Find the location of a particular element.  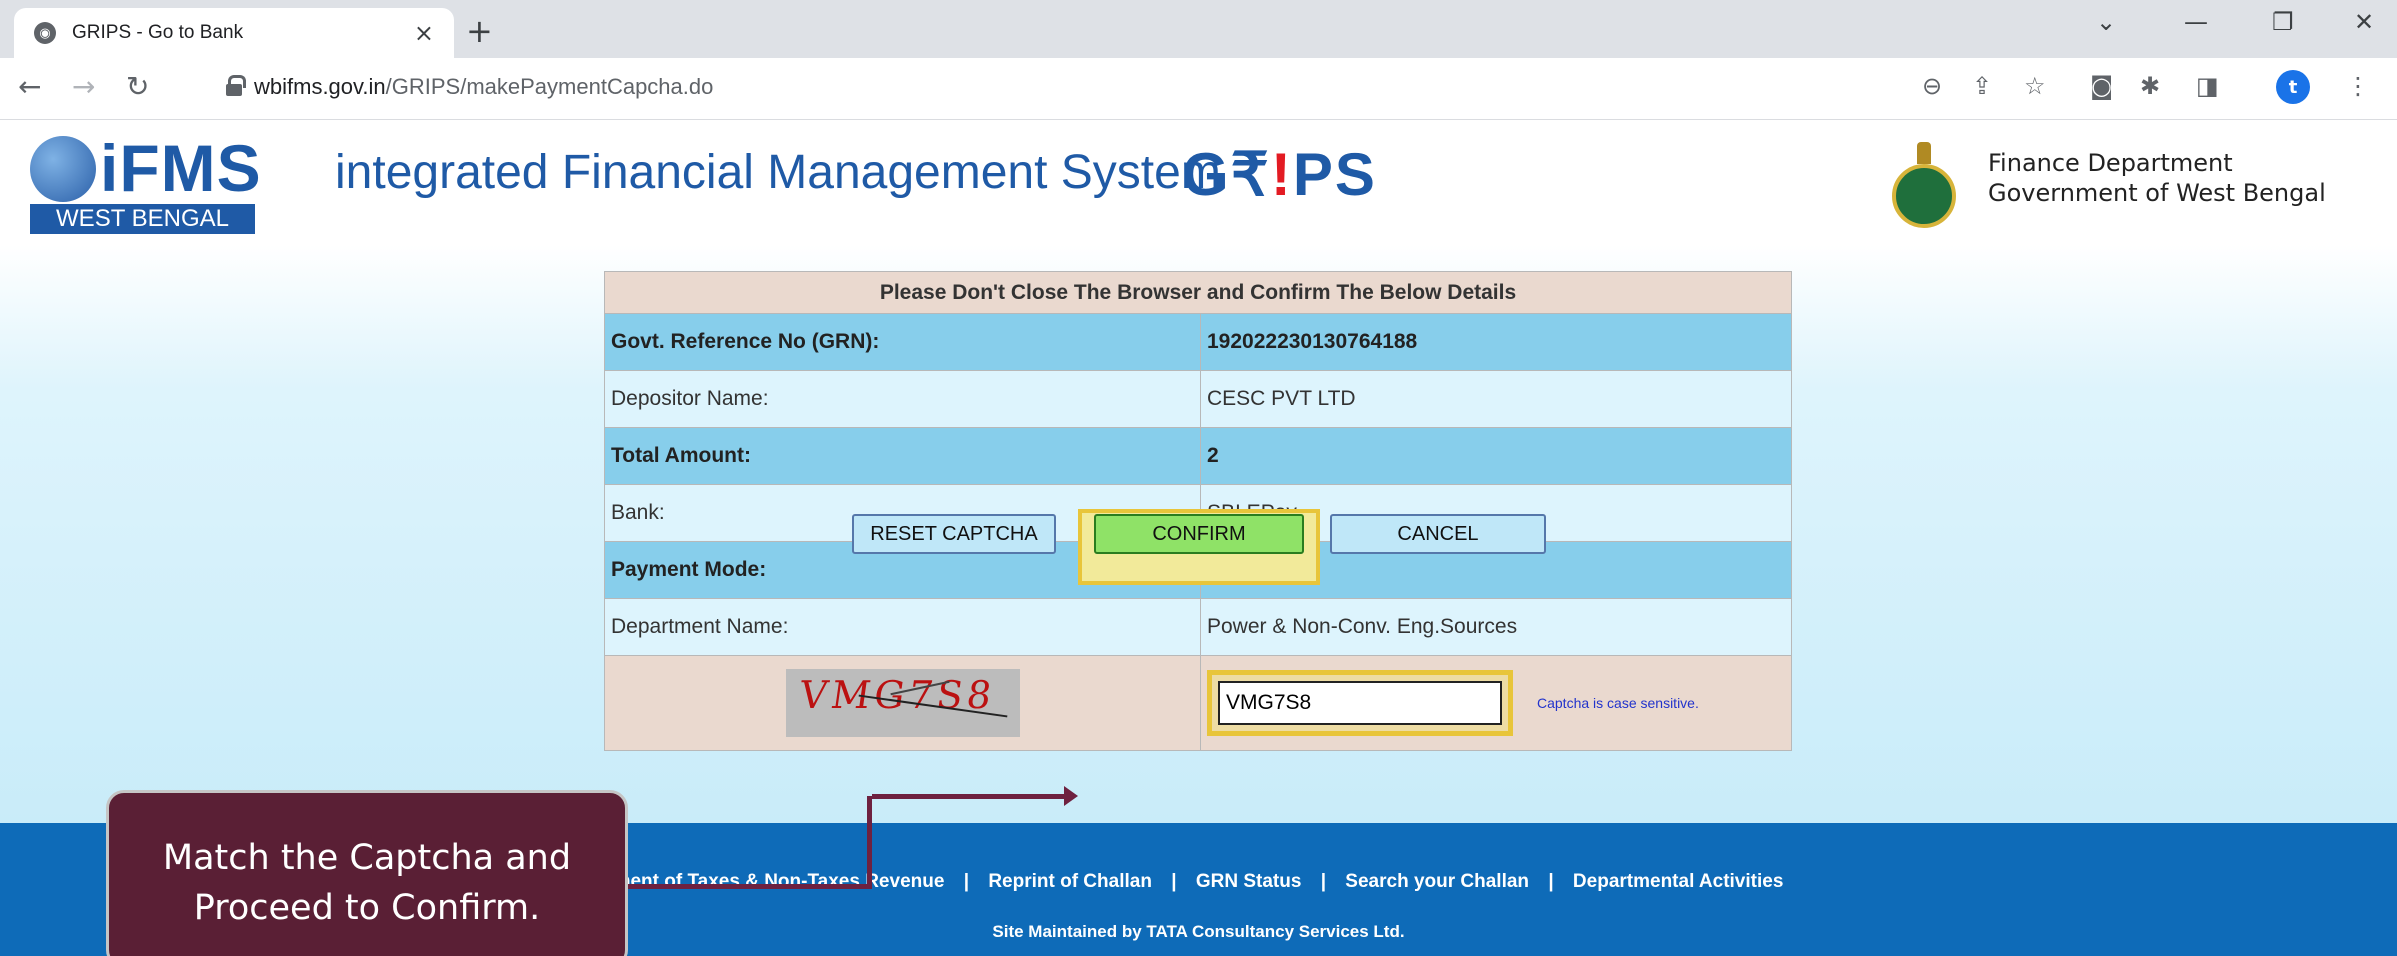

lock-icon is located at coordinates (236, 85).